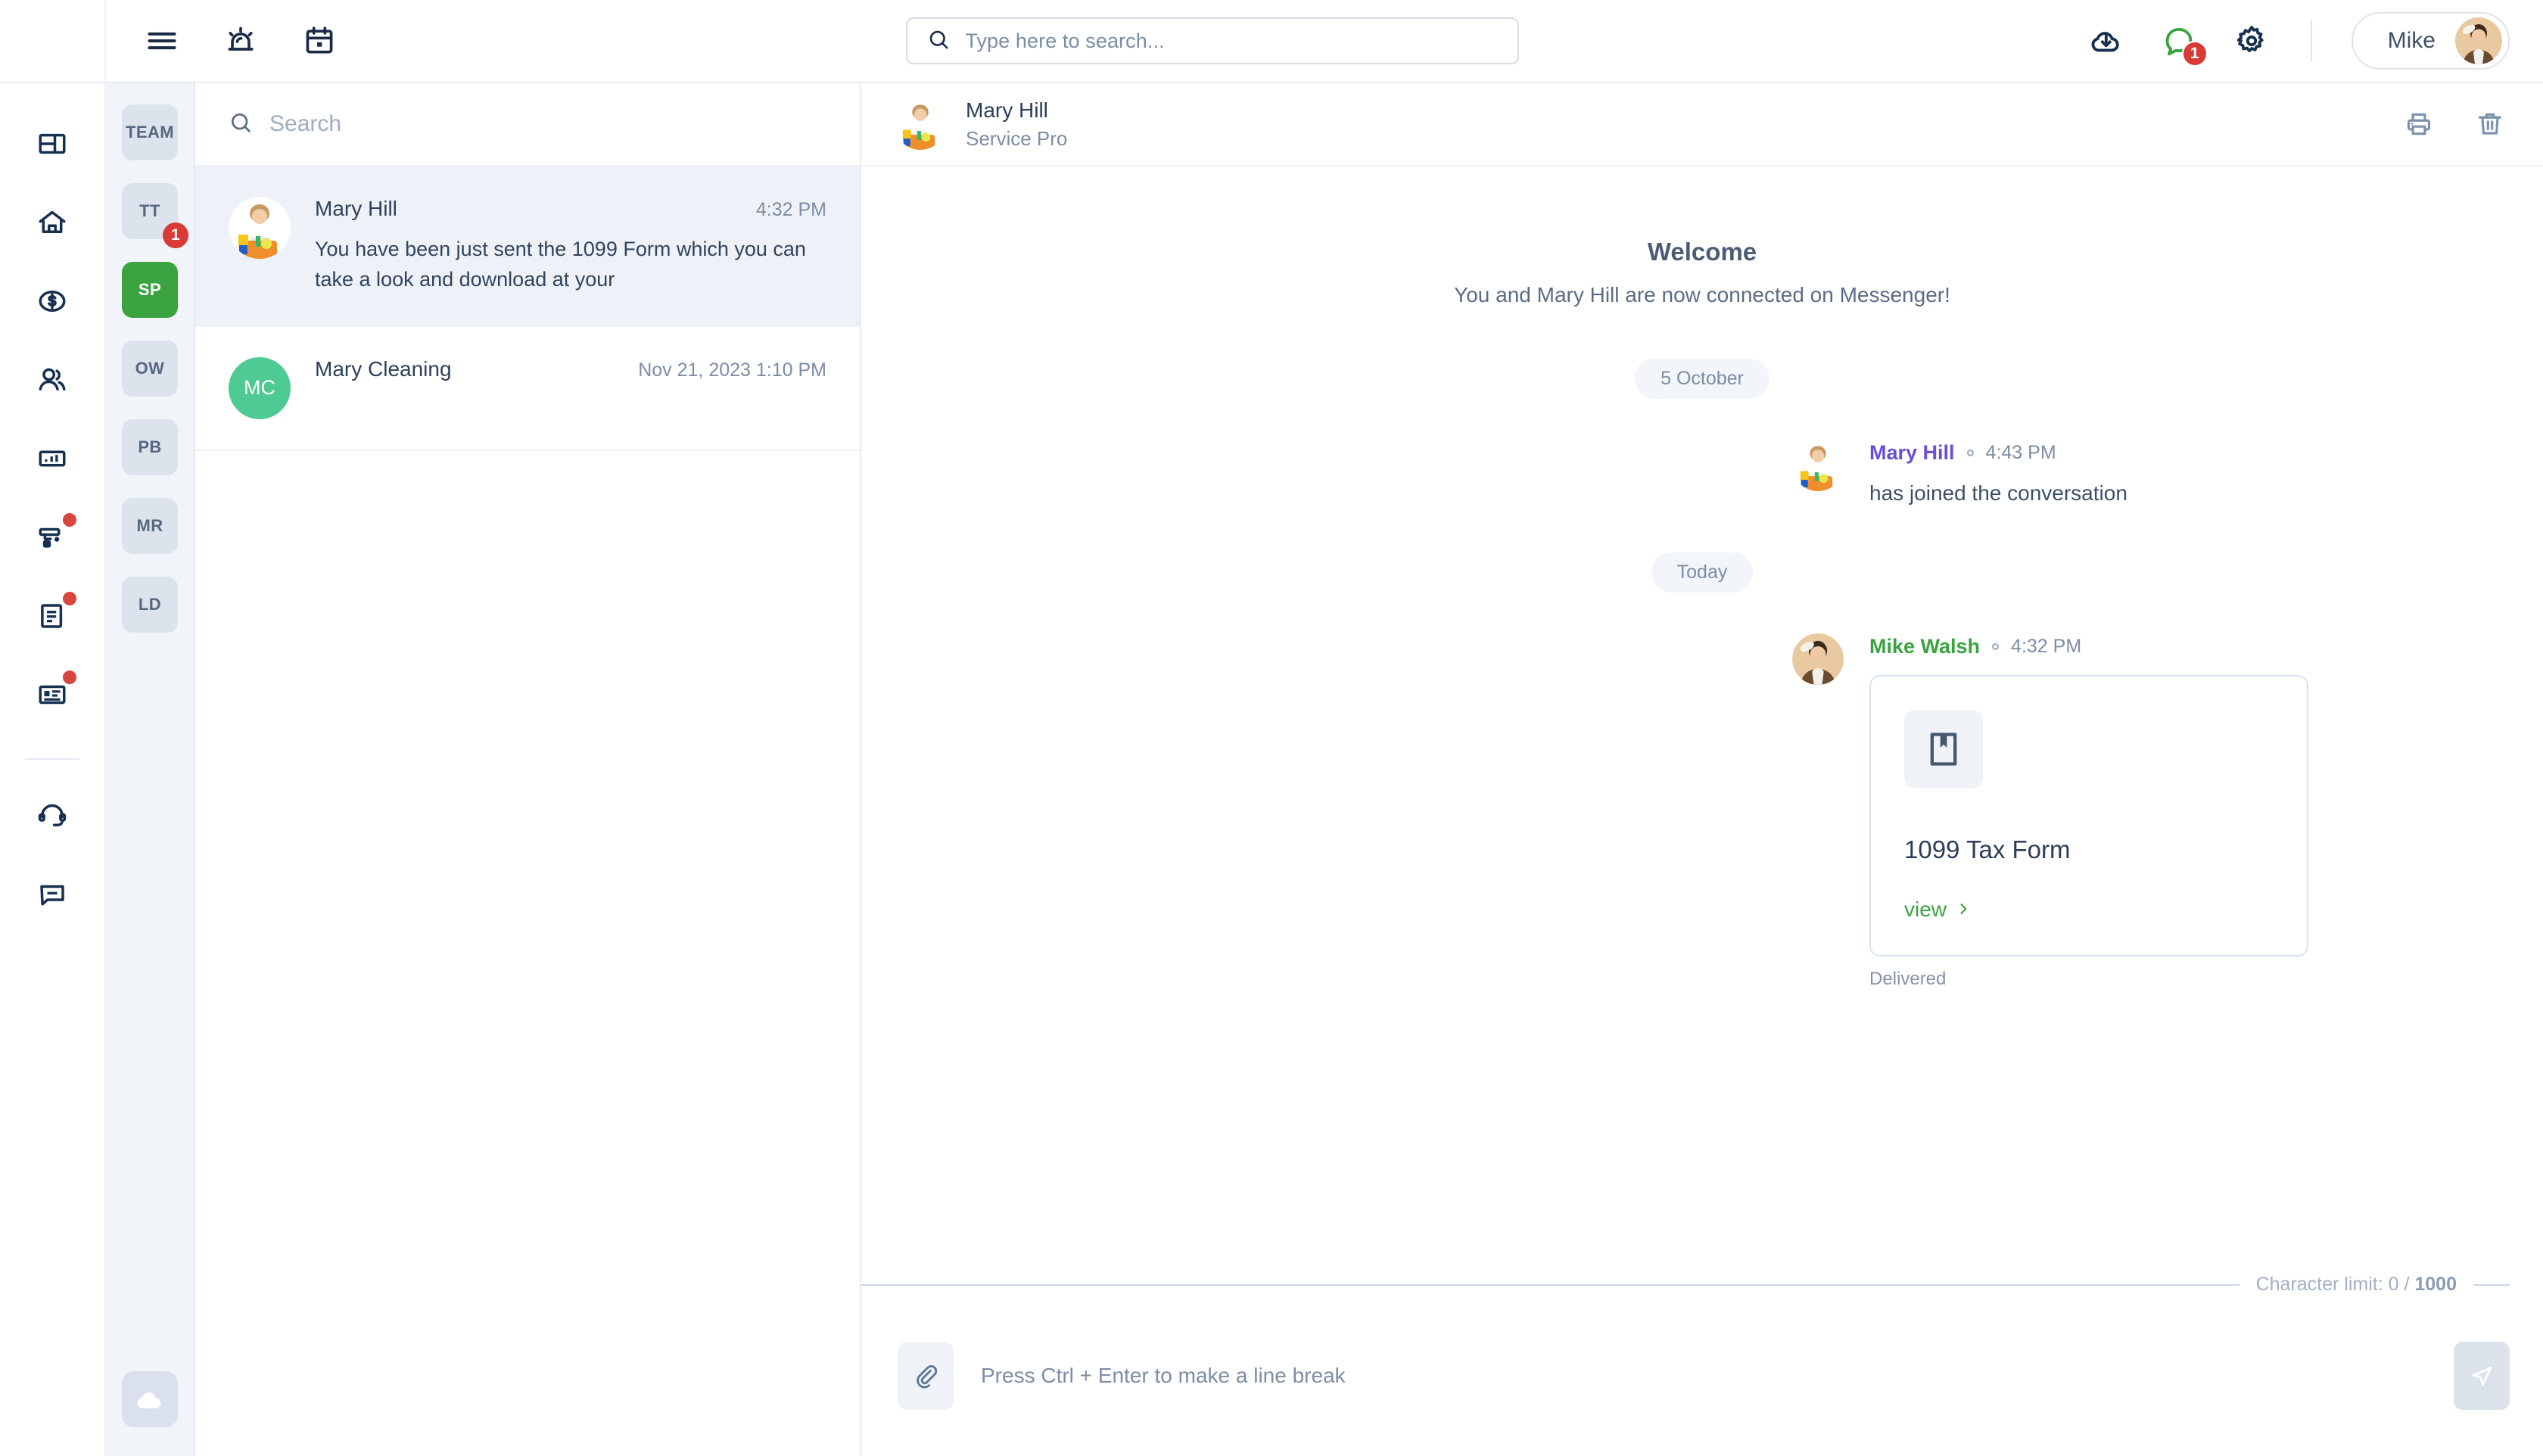 Image resolution: width=2543 pixels, height=1456 pixels. Describe the element at coordinates (1017, 138) in the screenshot. I see `thread-subtitle: Service Pro` at that location.